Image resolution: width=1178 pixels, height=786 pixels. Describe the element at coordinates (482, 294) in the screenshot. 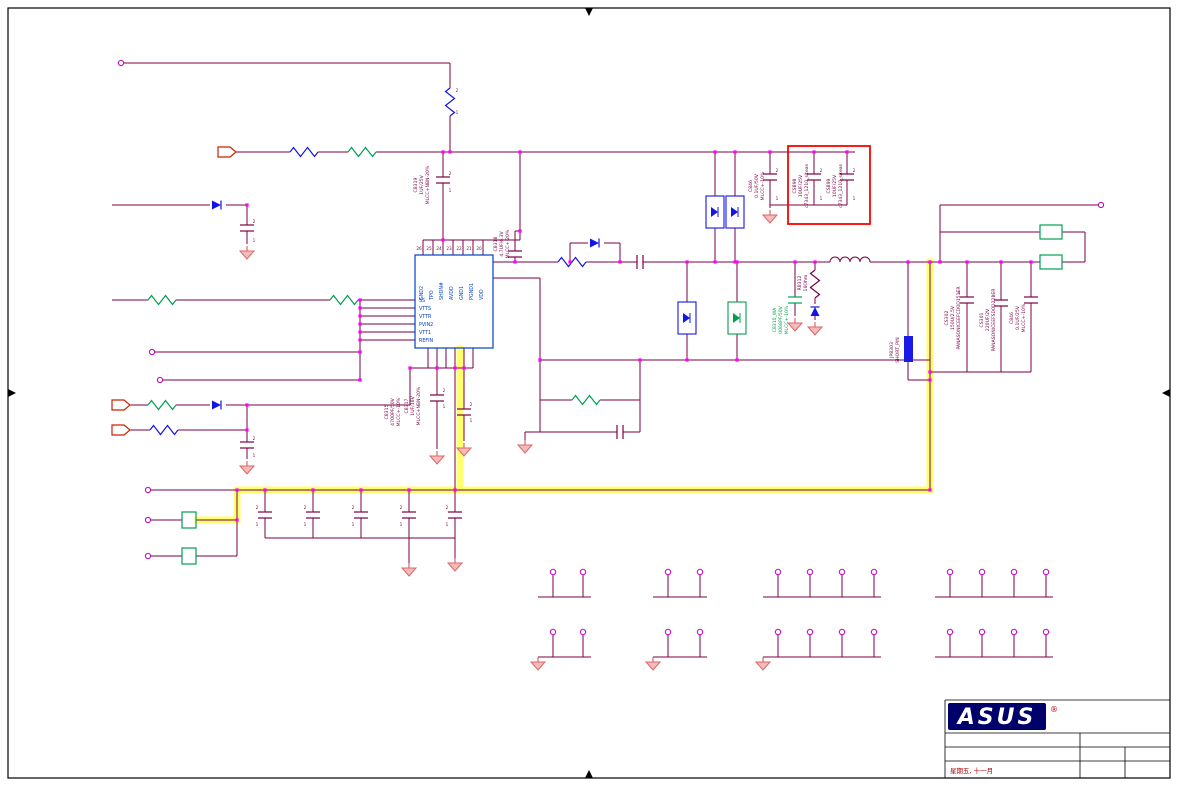

I see `ic-pin-name: VDD` at that location.